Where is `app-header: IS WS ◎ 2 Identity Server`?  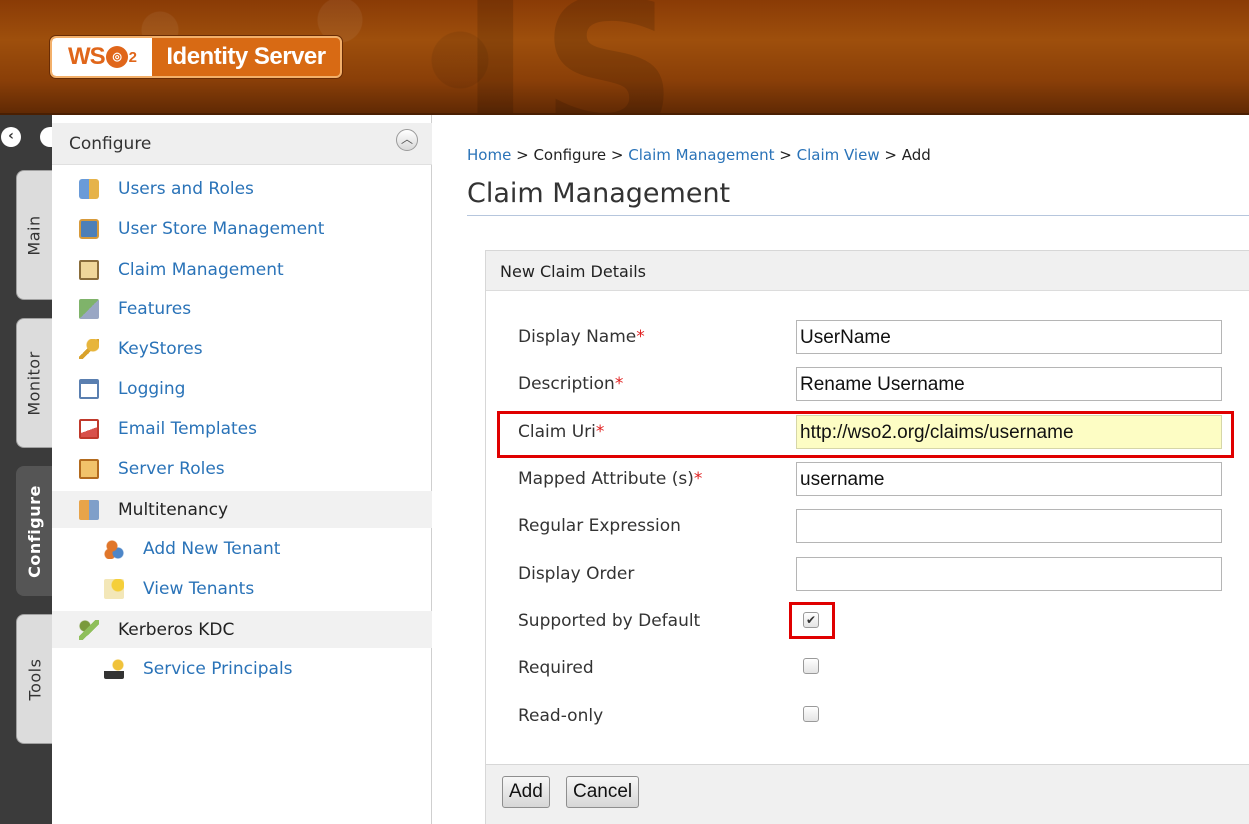 app-header: IS WS ◎ 2 Identity Server is located at coordinates (624, 57).